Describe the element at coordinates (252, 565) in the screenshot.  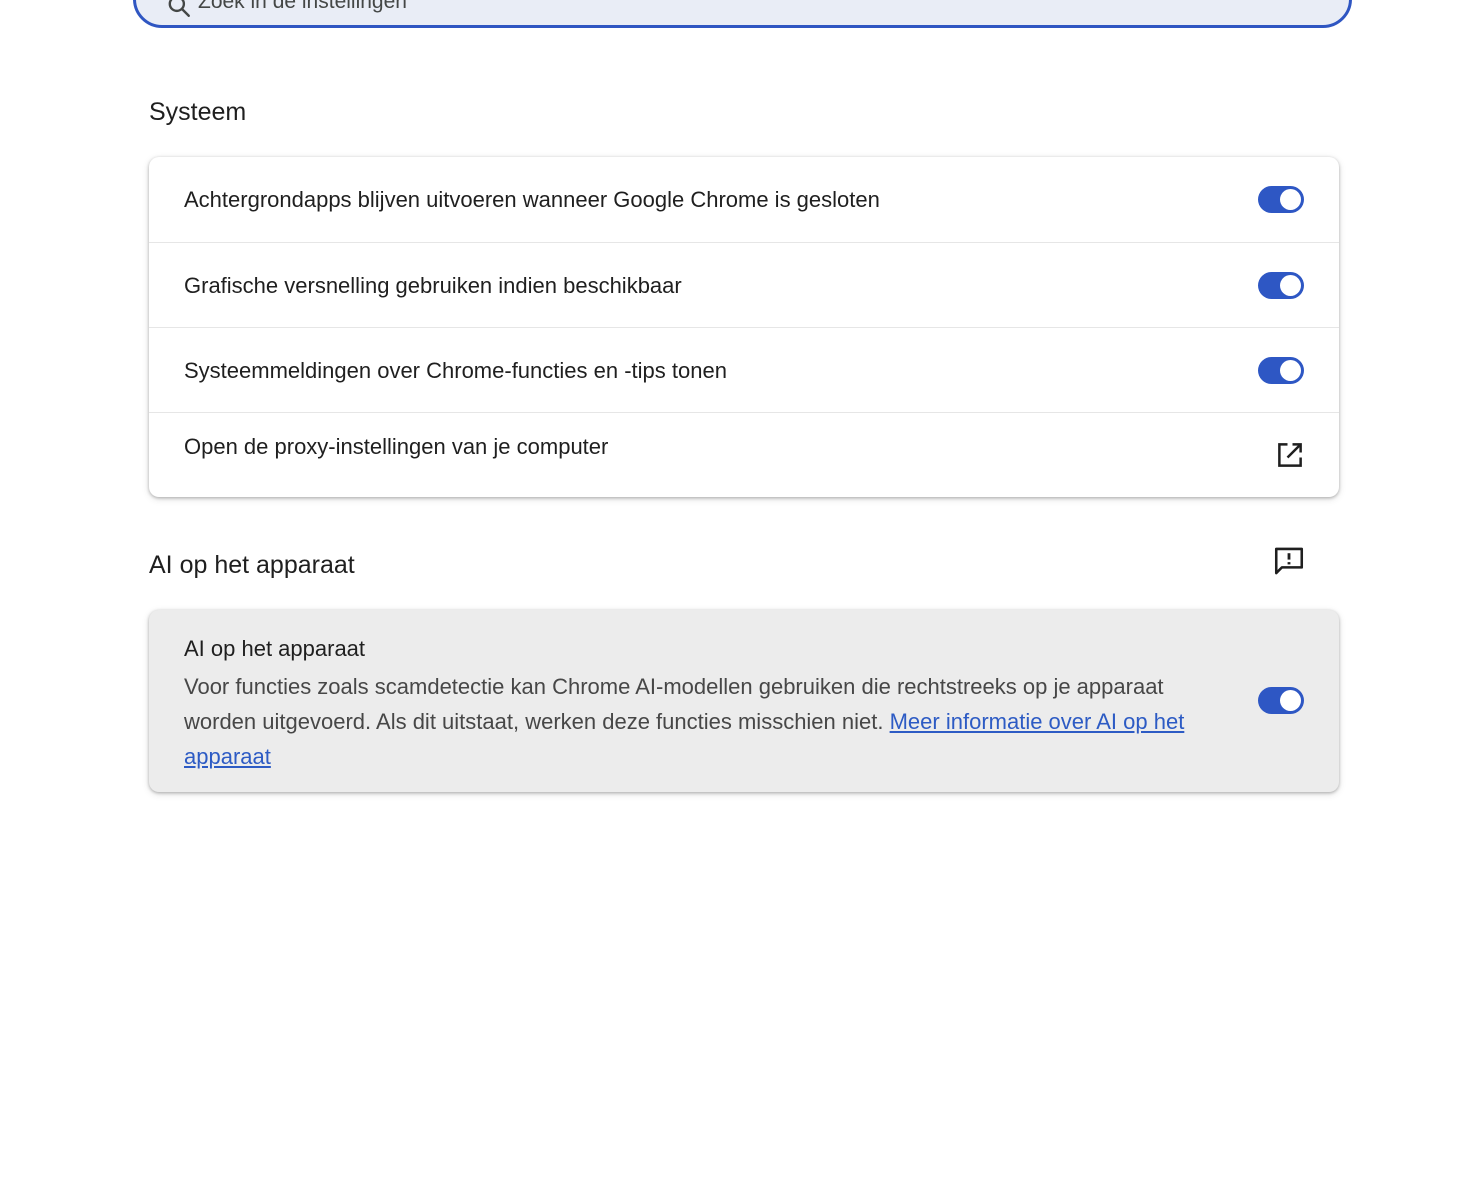
I see `section-title-ai: AI op het apparaat` at that location.